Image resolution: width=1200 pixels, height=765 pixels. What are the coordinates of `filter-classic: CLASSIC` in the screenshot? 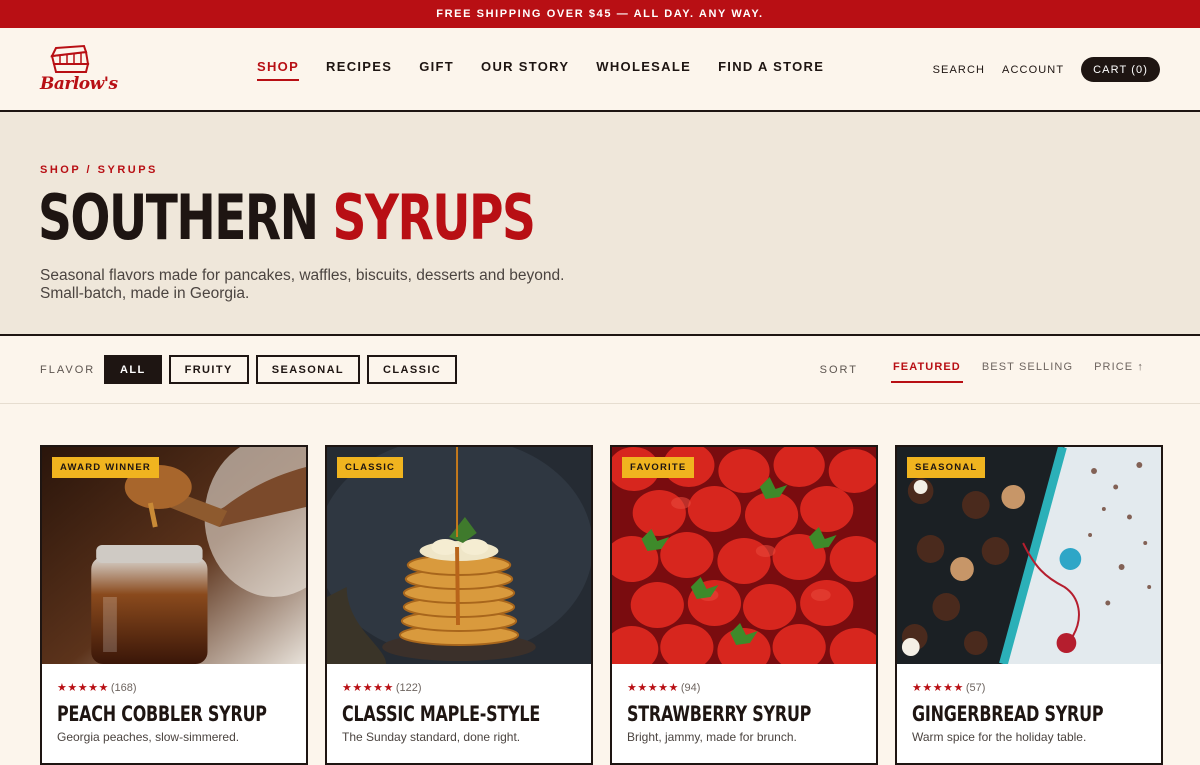 It's located at (412, 369).